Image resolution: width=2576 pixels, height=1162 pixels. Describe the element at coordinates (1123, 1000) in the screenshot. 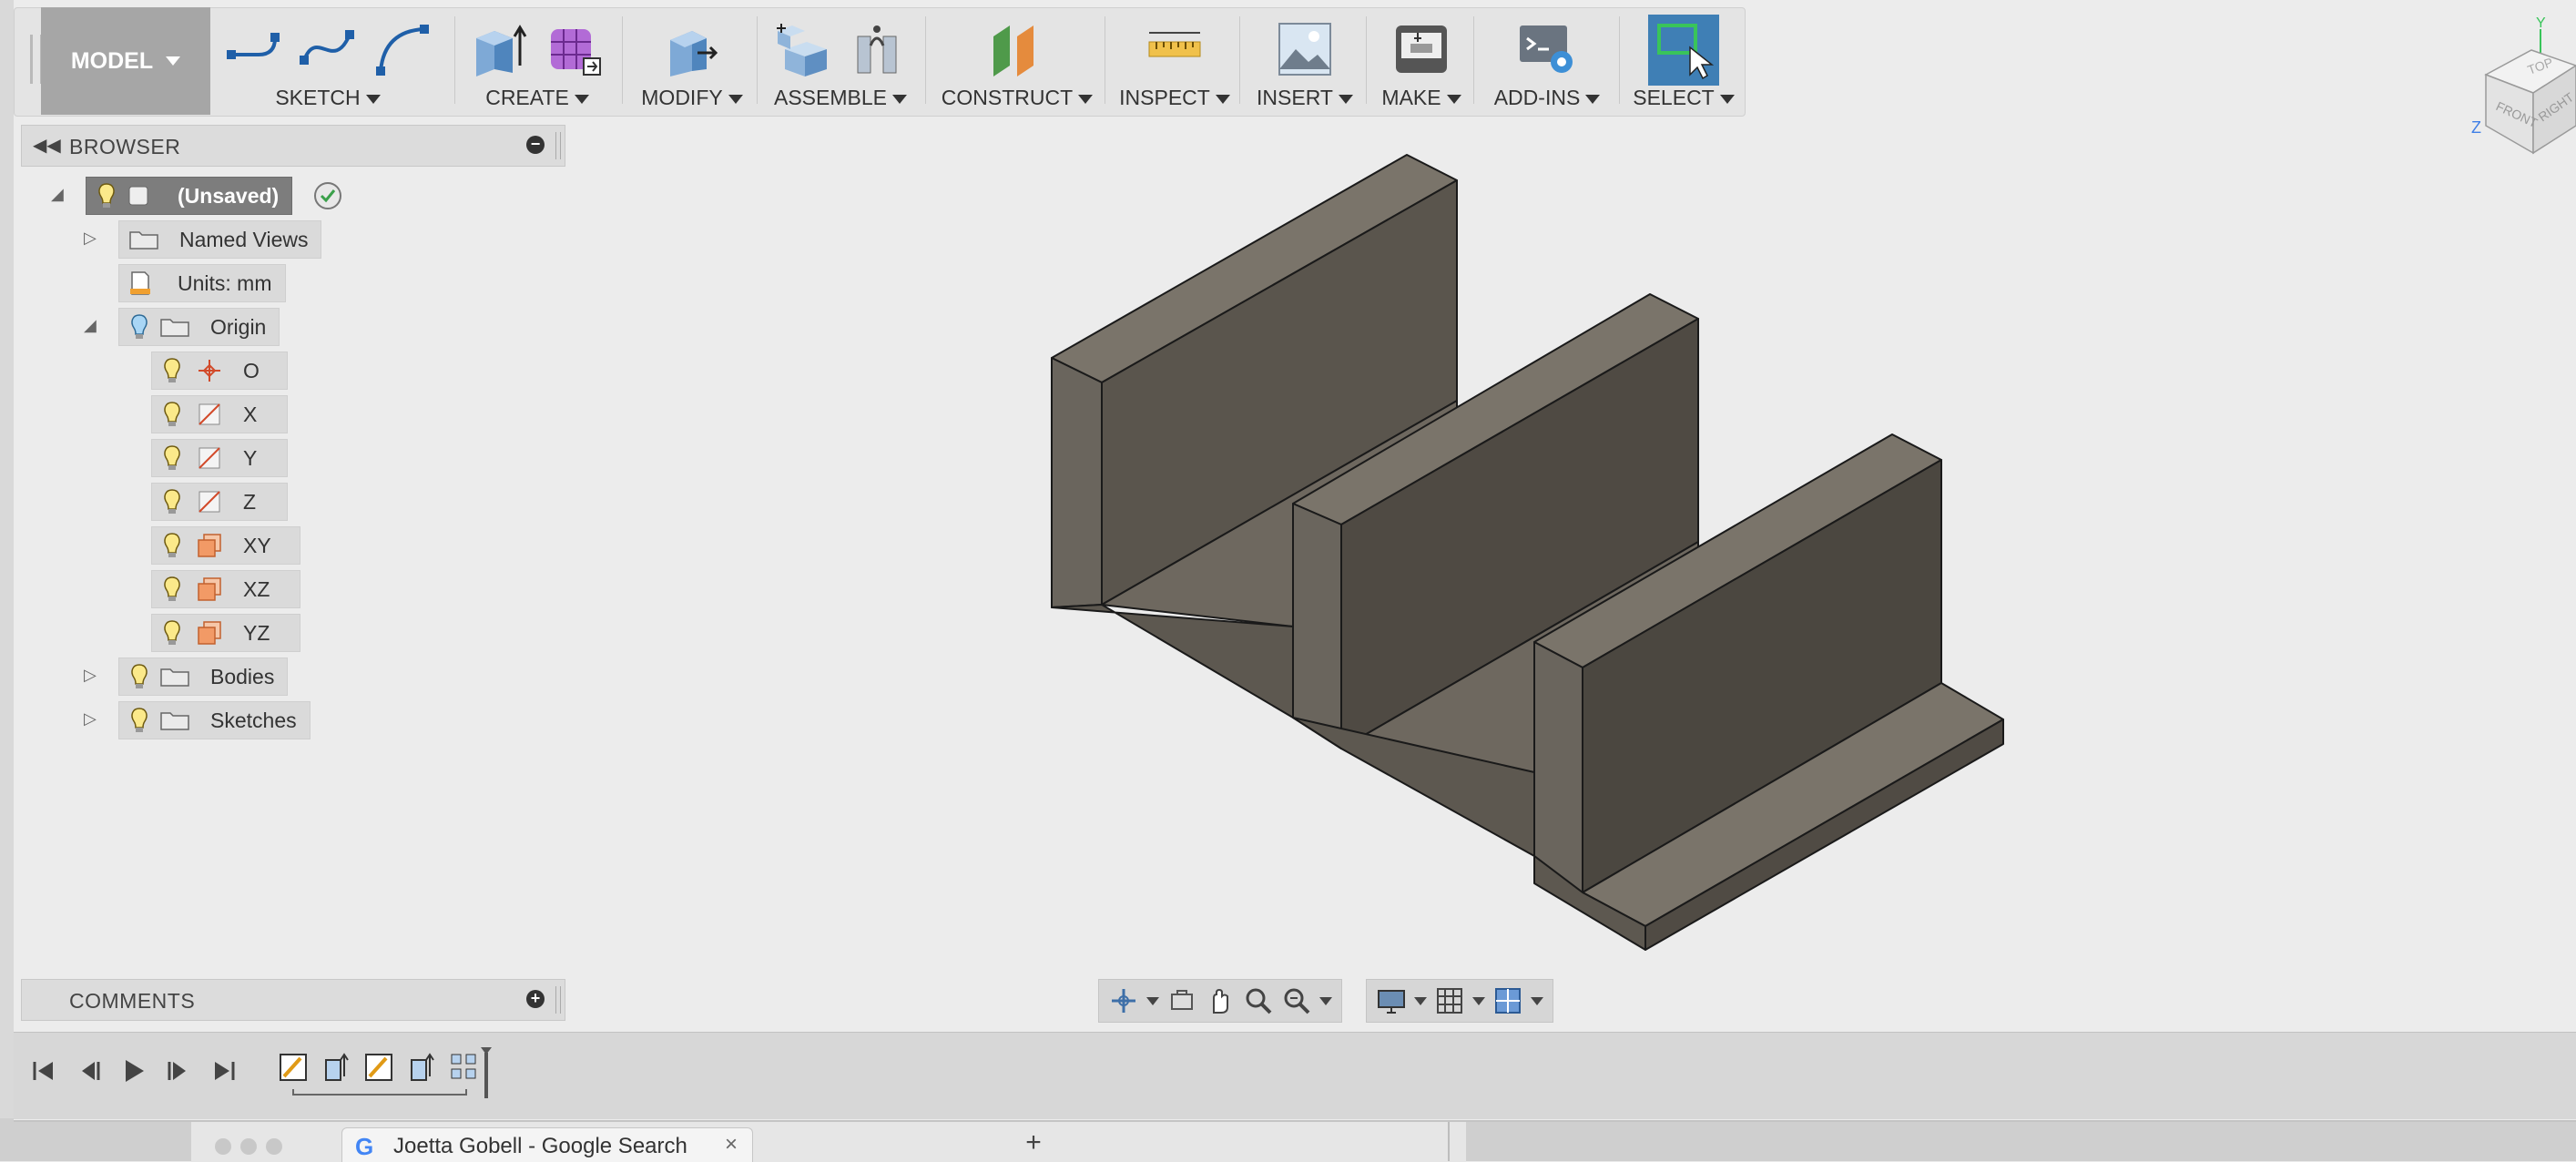

I see `orbit-icon` at that location.